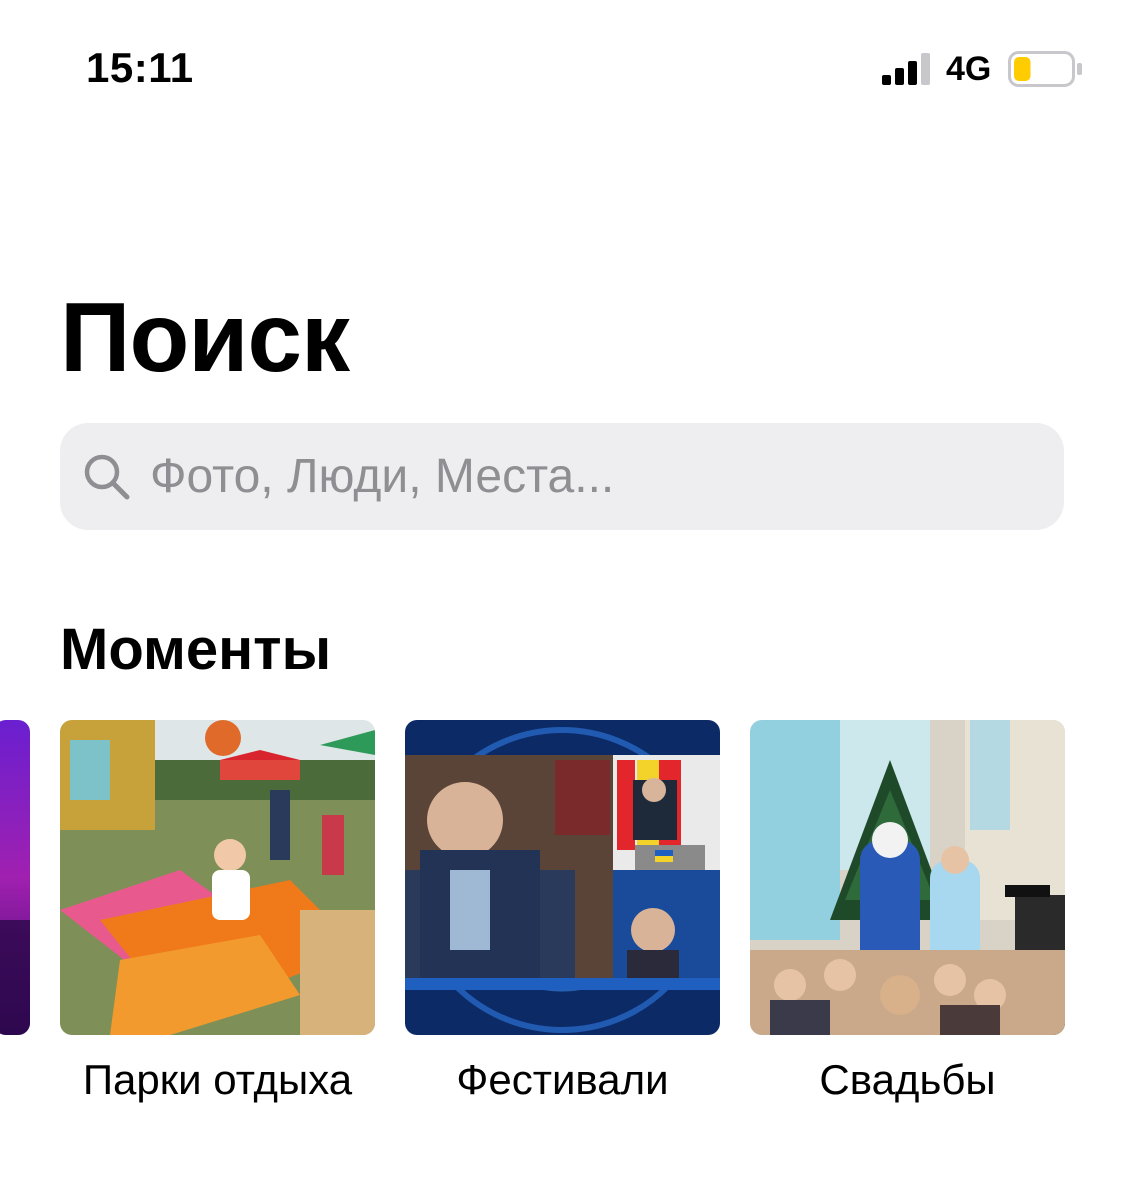 The image size is (1125, 1200). What do you see at coordinates (217, 1080) in the screenshot?
I see `moment-label-parks: Парки отдыха` at bounding box center [217, 1080].